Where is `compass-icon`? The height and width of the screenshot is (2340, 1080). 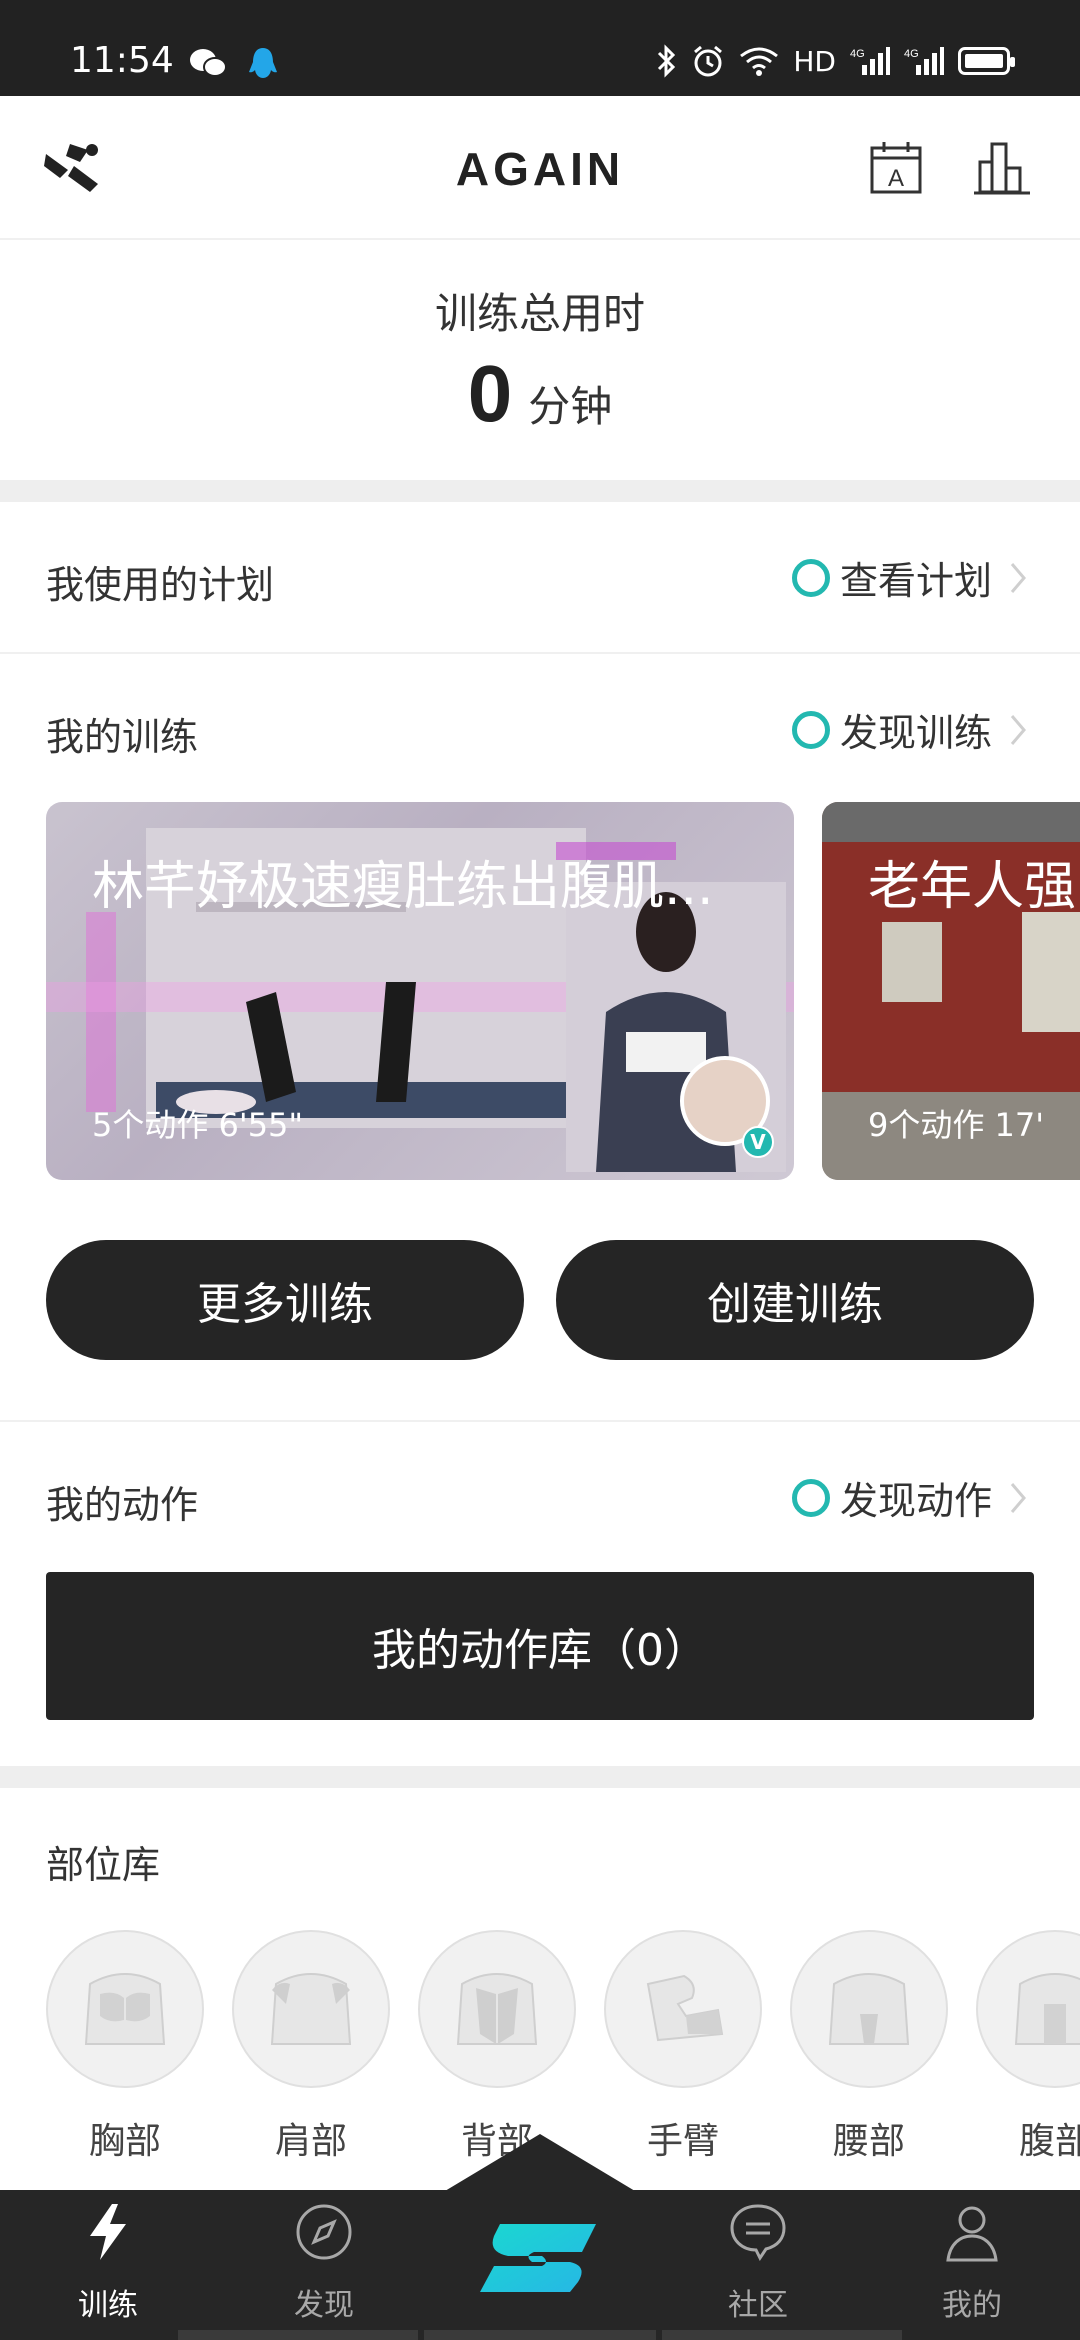 compass-icon is located at coordinates (324, 2232).